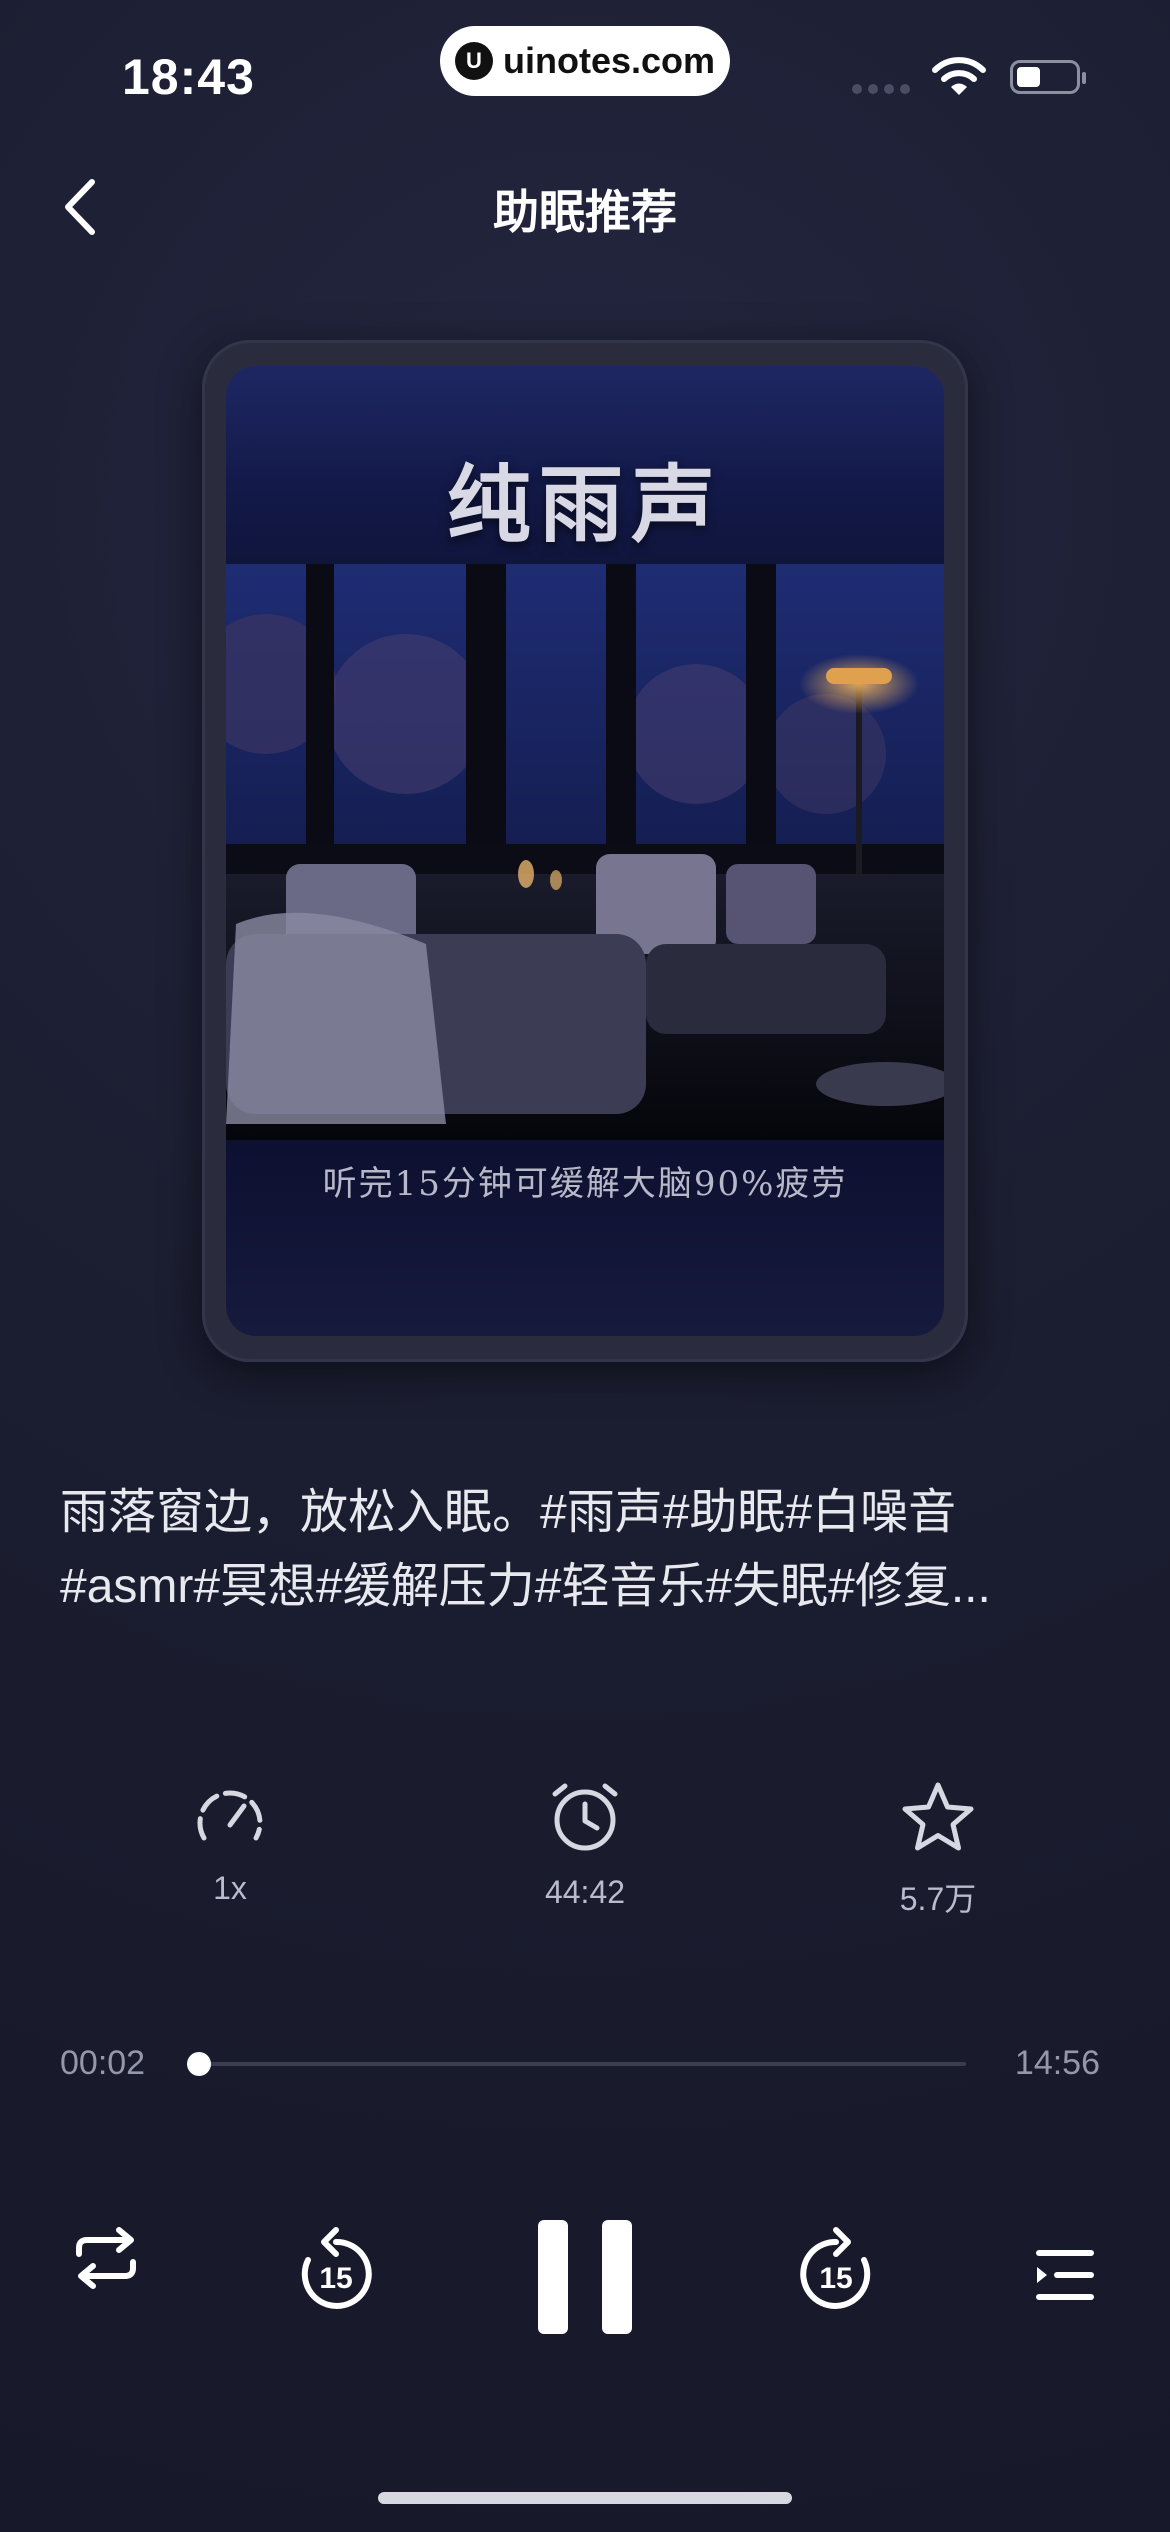 The image size is (1170, 2532). I want to click on forward-15-icon: 15, so click(835, 2268).